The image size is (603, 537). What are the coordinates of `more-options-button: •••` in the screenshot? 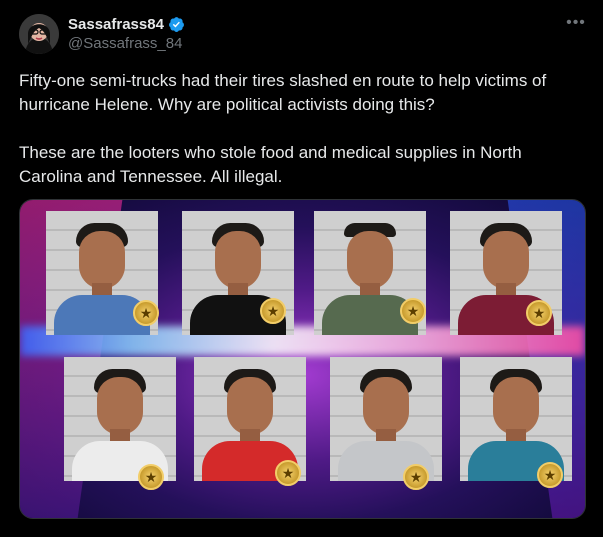 It's located at (576, 22).